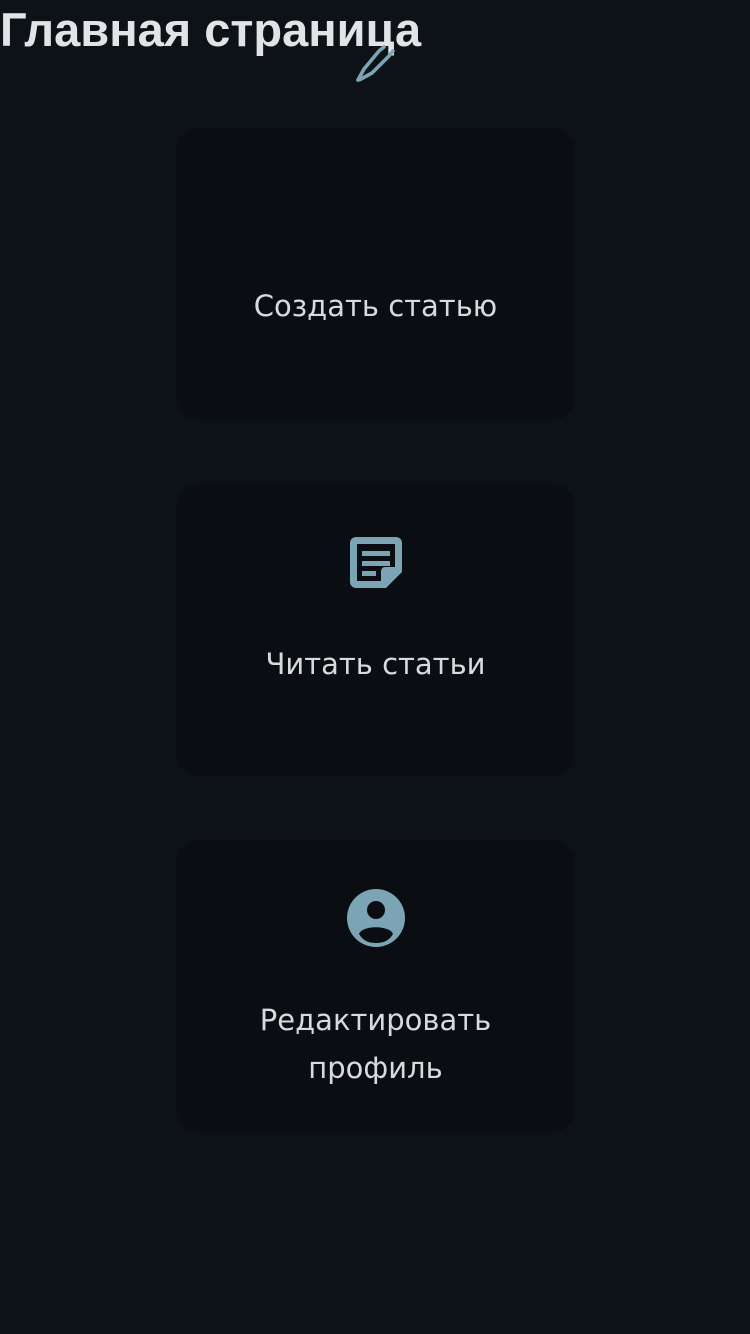 The height and width of the screenshot is (1334, 750). What do you see at coordinates (376, 918) in the screenshot?
I see `account-circle-icon` at bounding box center [376, 918].